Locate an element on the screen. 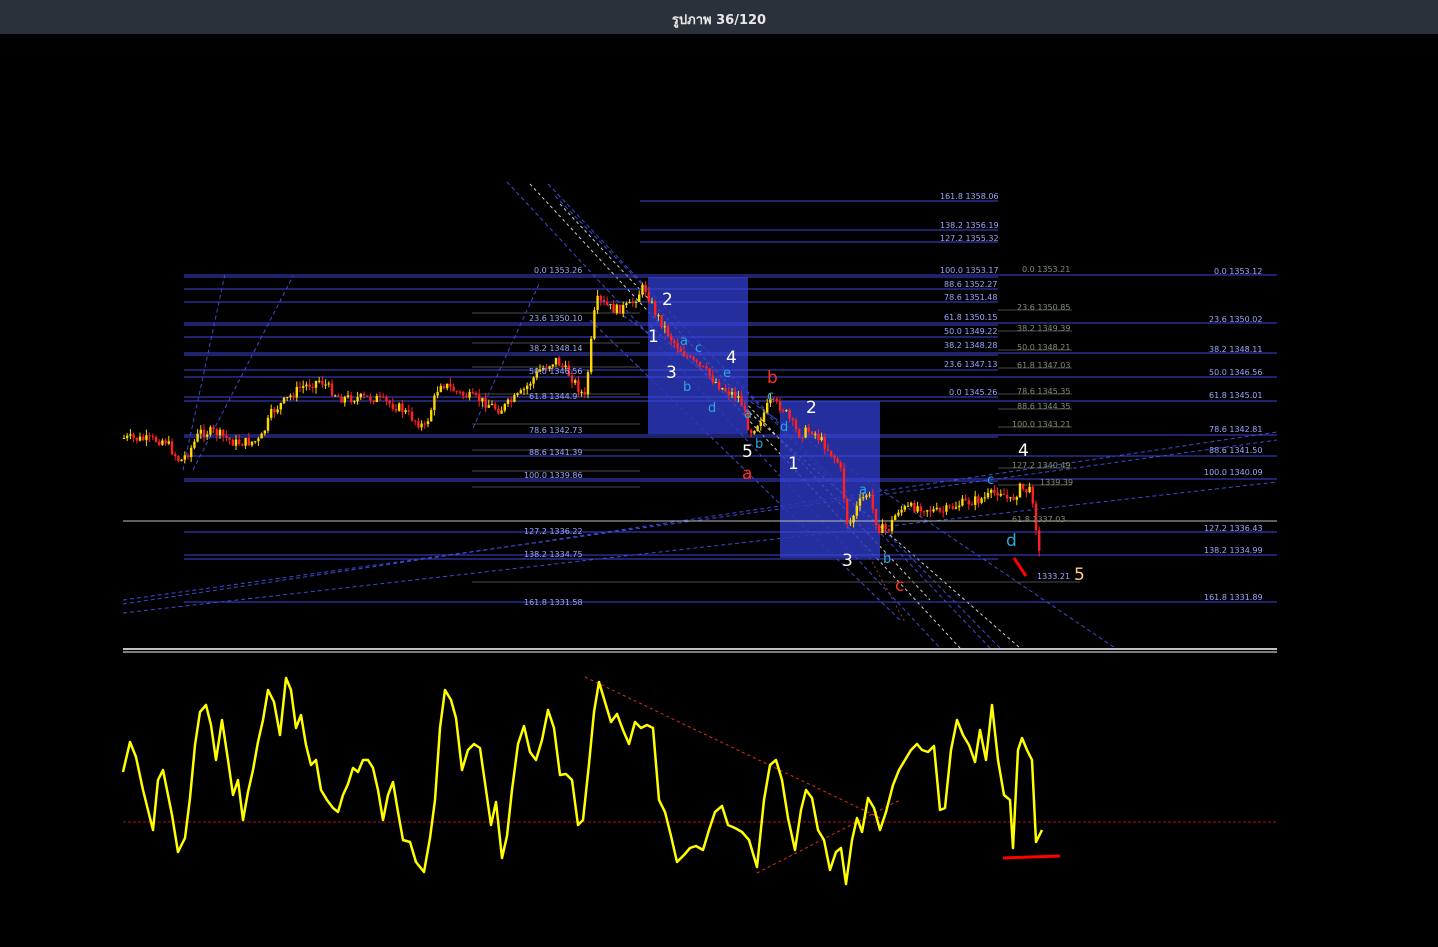  fib-label: 100.0 1340.09 is located at coordinates (1233, 472).